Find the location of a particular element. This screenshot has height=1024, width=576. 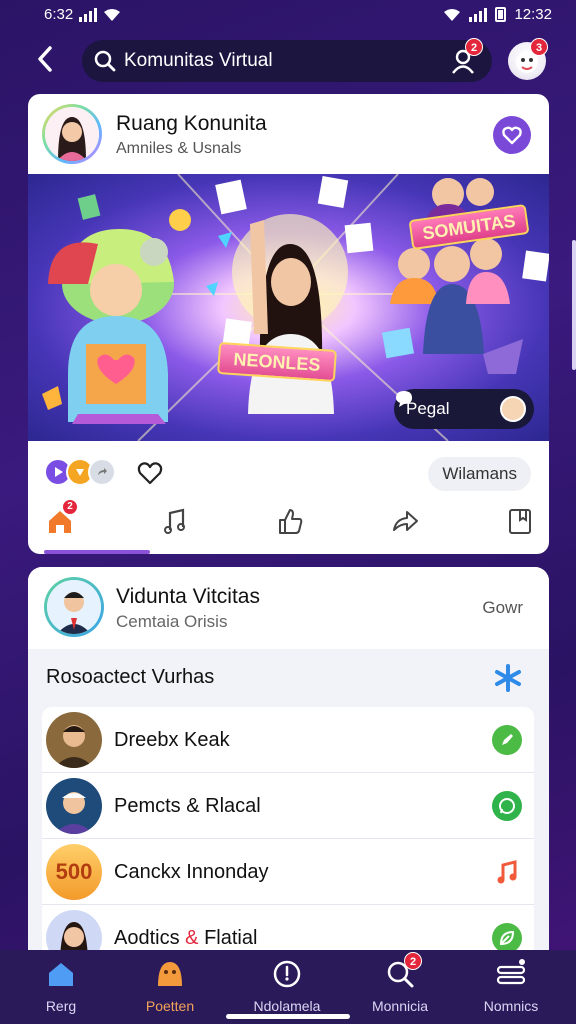

member-name: Canckx Innonday is located at coordinates (191, 872).